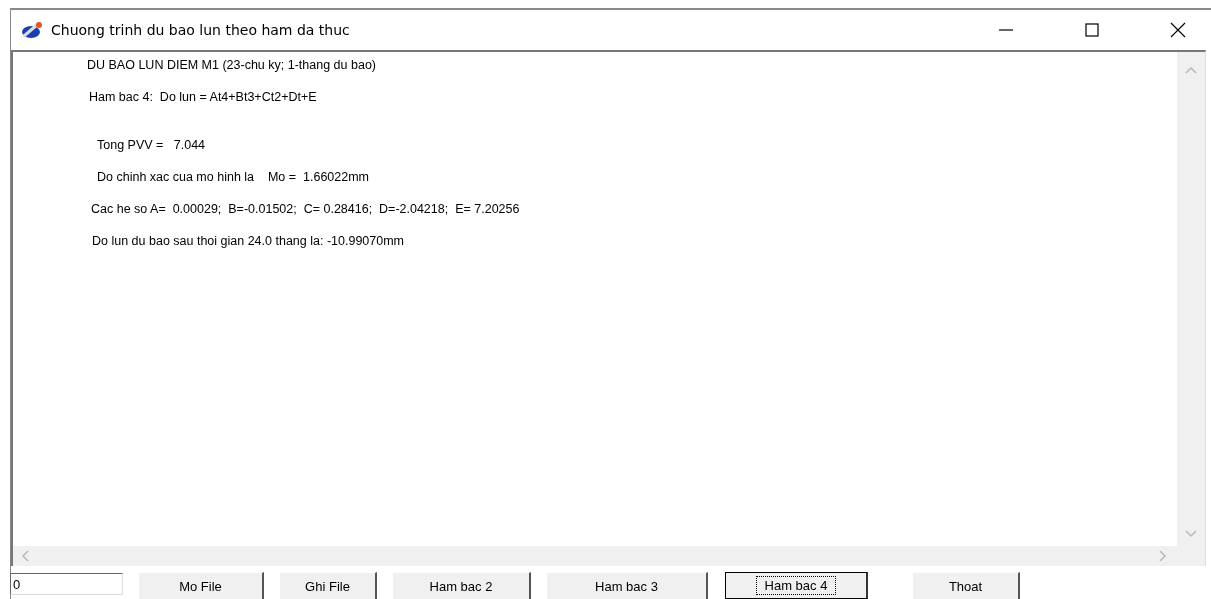 Image resolution: width=1211 pixels, height=599 pixels. I want to click on action-button: Thoat, so click(966, 585).